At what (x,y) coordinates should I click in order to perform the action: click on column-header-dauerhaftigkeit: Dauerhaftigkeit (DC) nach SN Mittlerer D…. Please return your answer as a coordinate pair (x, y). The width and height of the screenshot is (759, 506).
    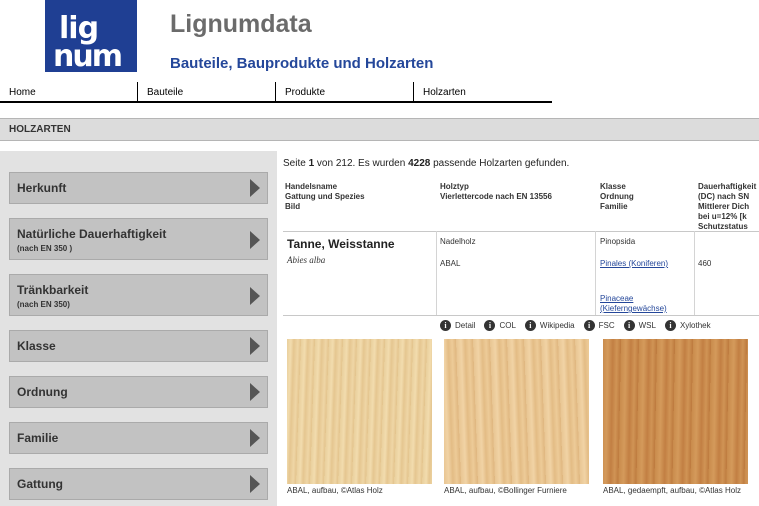
    Looking at the image, I should click on (727, 207).